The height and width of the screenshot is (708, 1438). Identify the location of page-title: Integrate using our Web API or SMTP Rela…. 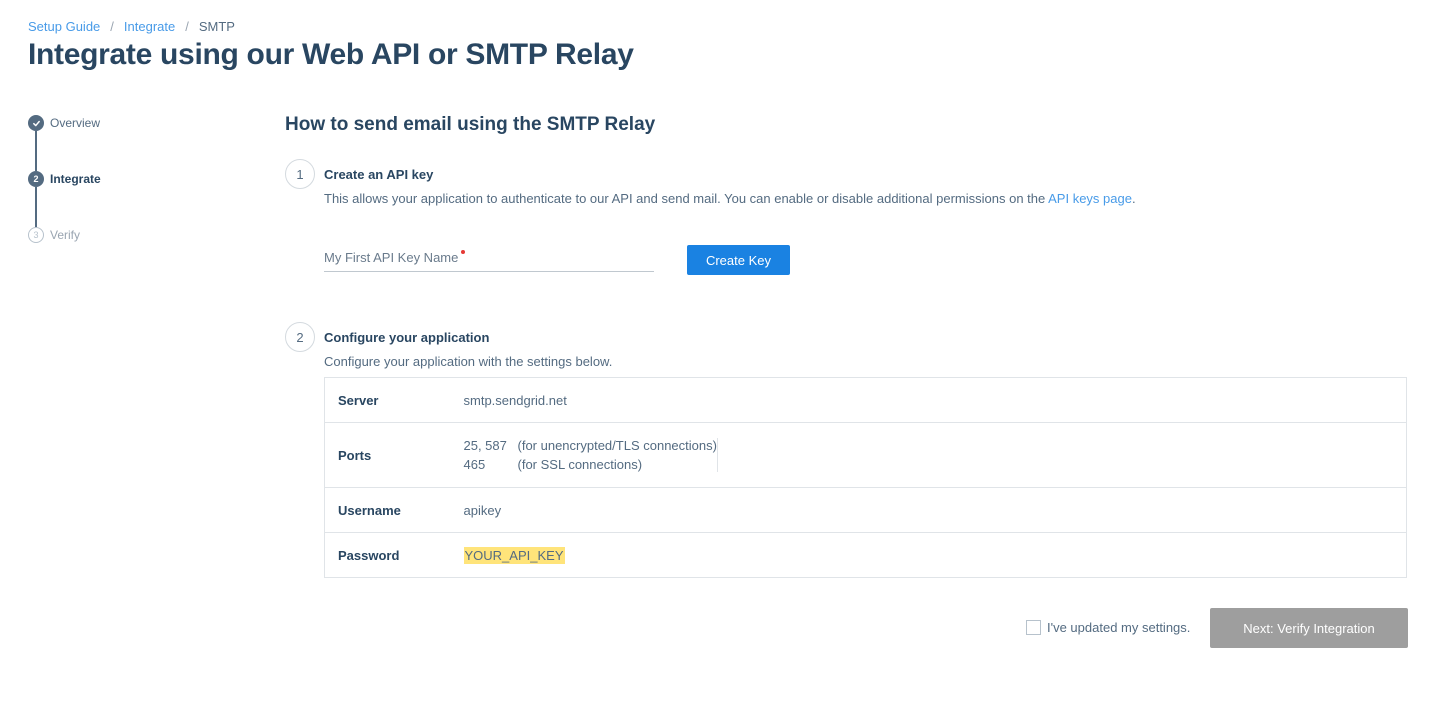
(331, 54).